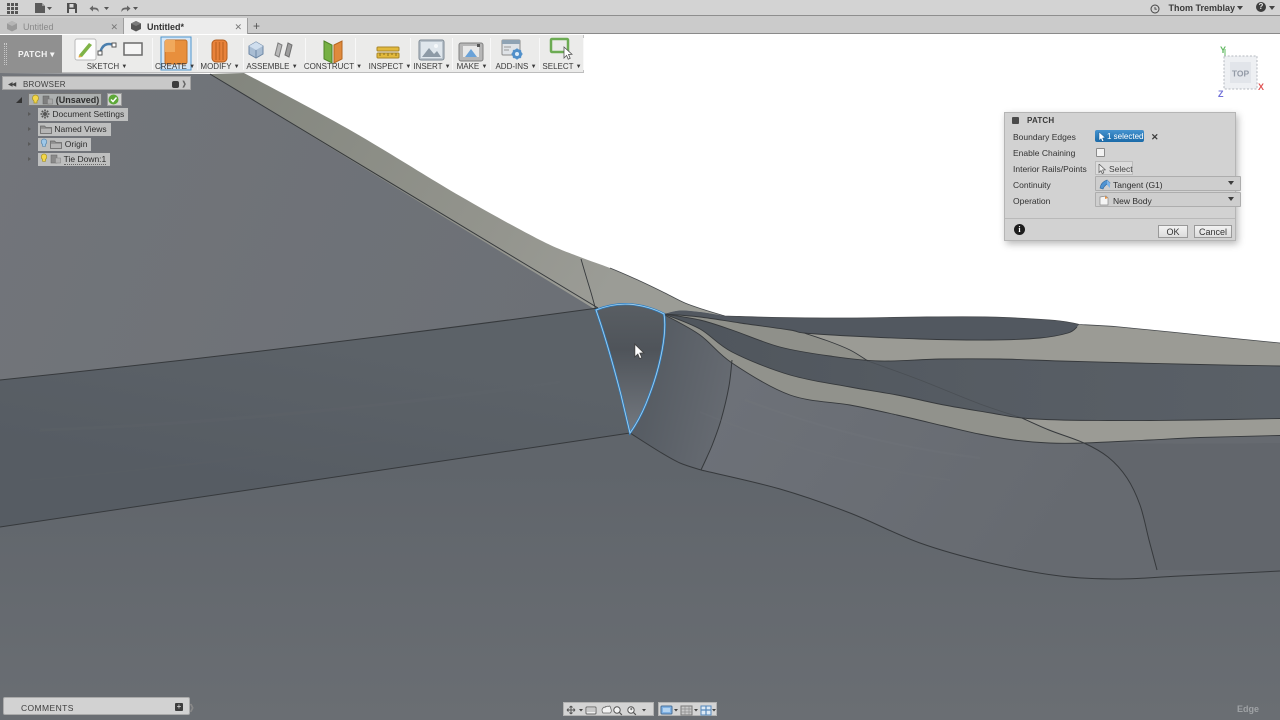 Image resolution: width=1280 pixels, height=720 pixels. What do you see at coordinates (1241, 74) in the screenshot?
I see `svg-text: TOP` at bounding box center [1241, 74].